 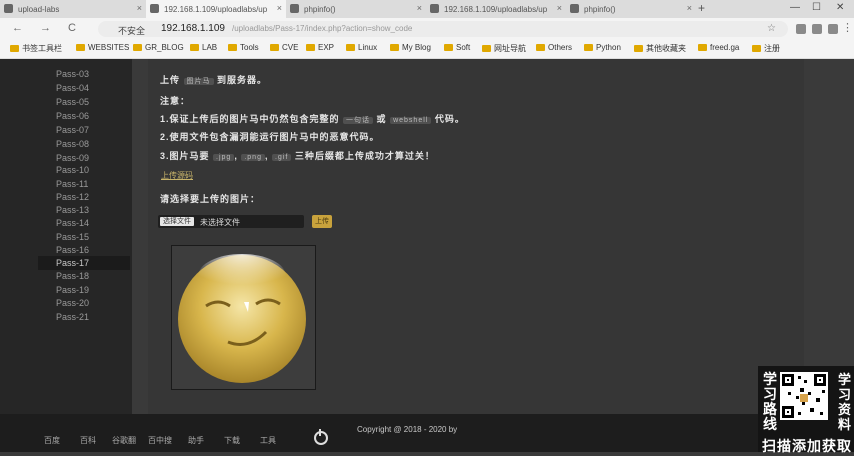 I want to click on ad-bottom-text: 扫描添加获取, so click(x=807, y=446).